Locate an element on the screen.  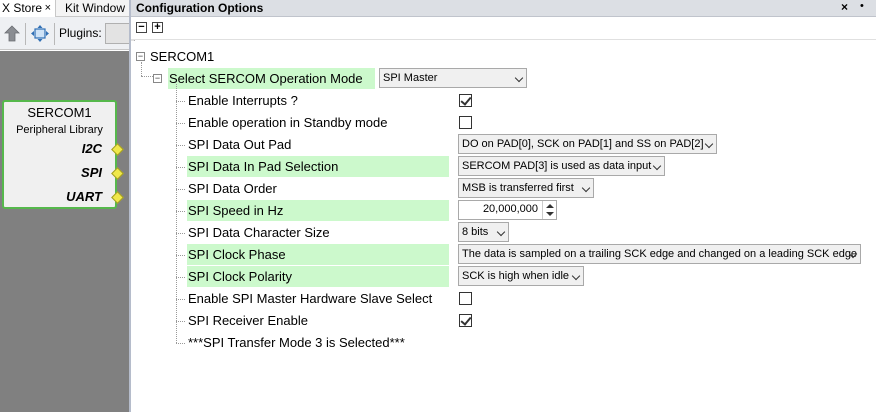
panel-menu-icon: • is located at coordinates (862, 6).